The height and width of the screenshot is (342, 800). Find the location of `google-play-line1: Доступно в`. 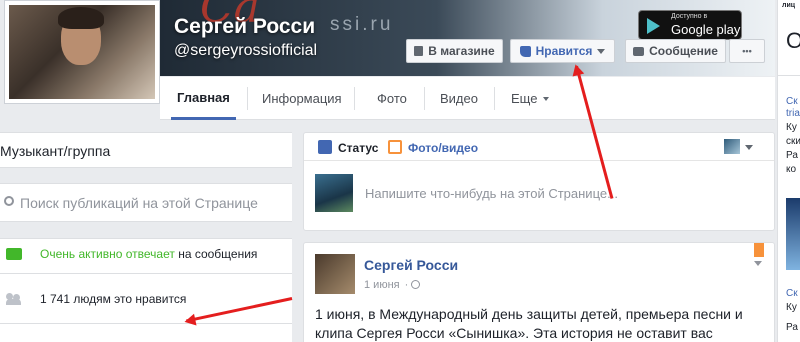

google-play-line1: Доступно в is located at coordinates (689, 16).